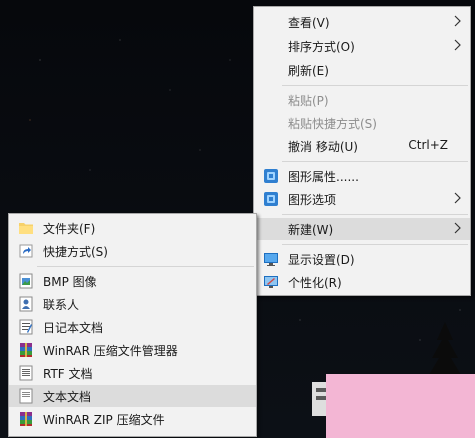 The width and height of the screenshot is (475, 438). I want to click on personalize-icon, so click(271, 282).